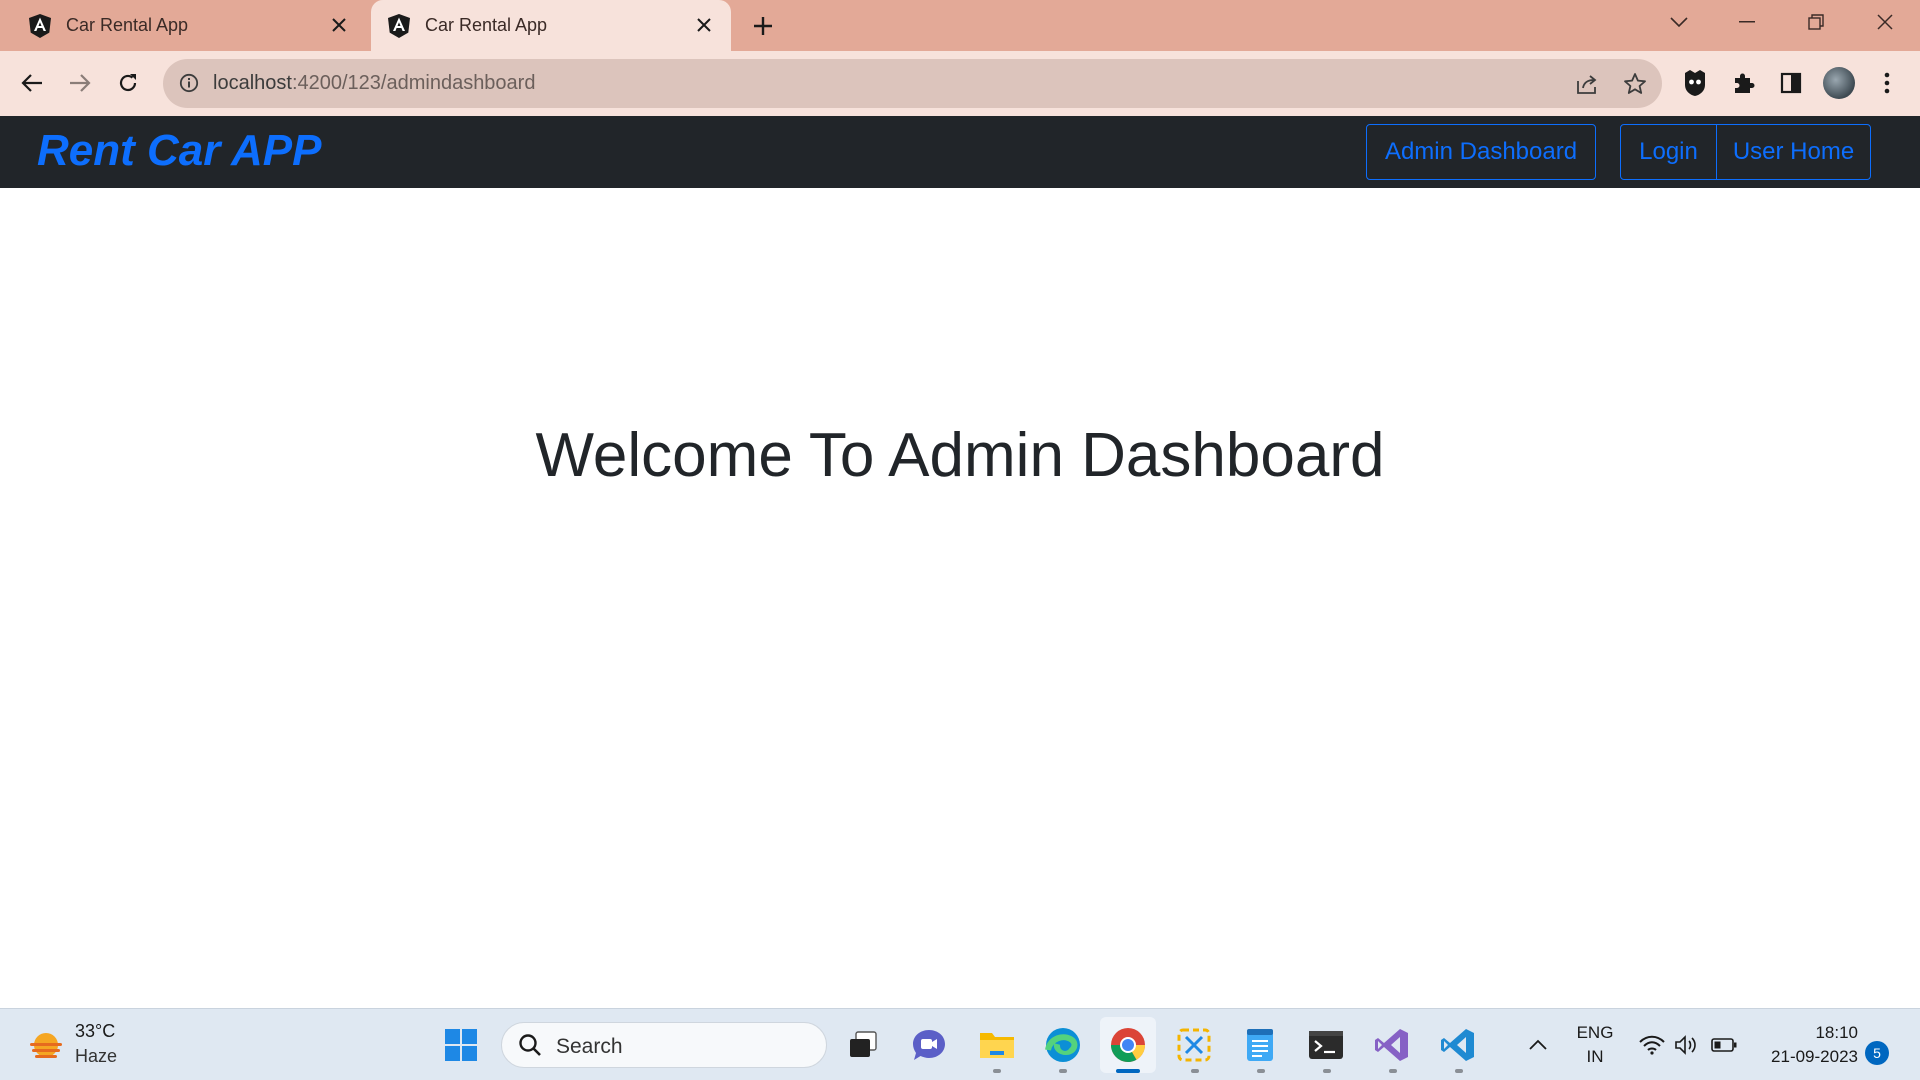 The image size is (1920, 1080). What do you see at coordinates (997, 1045) in the screenshot?
I see `file-explorer-icon` at bounding box center [997, 1045].